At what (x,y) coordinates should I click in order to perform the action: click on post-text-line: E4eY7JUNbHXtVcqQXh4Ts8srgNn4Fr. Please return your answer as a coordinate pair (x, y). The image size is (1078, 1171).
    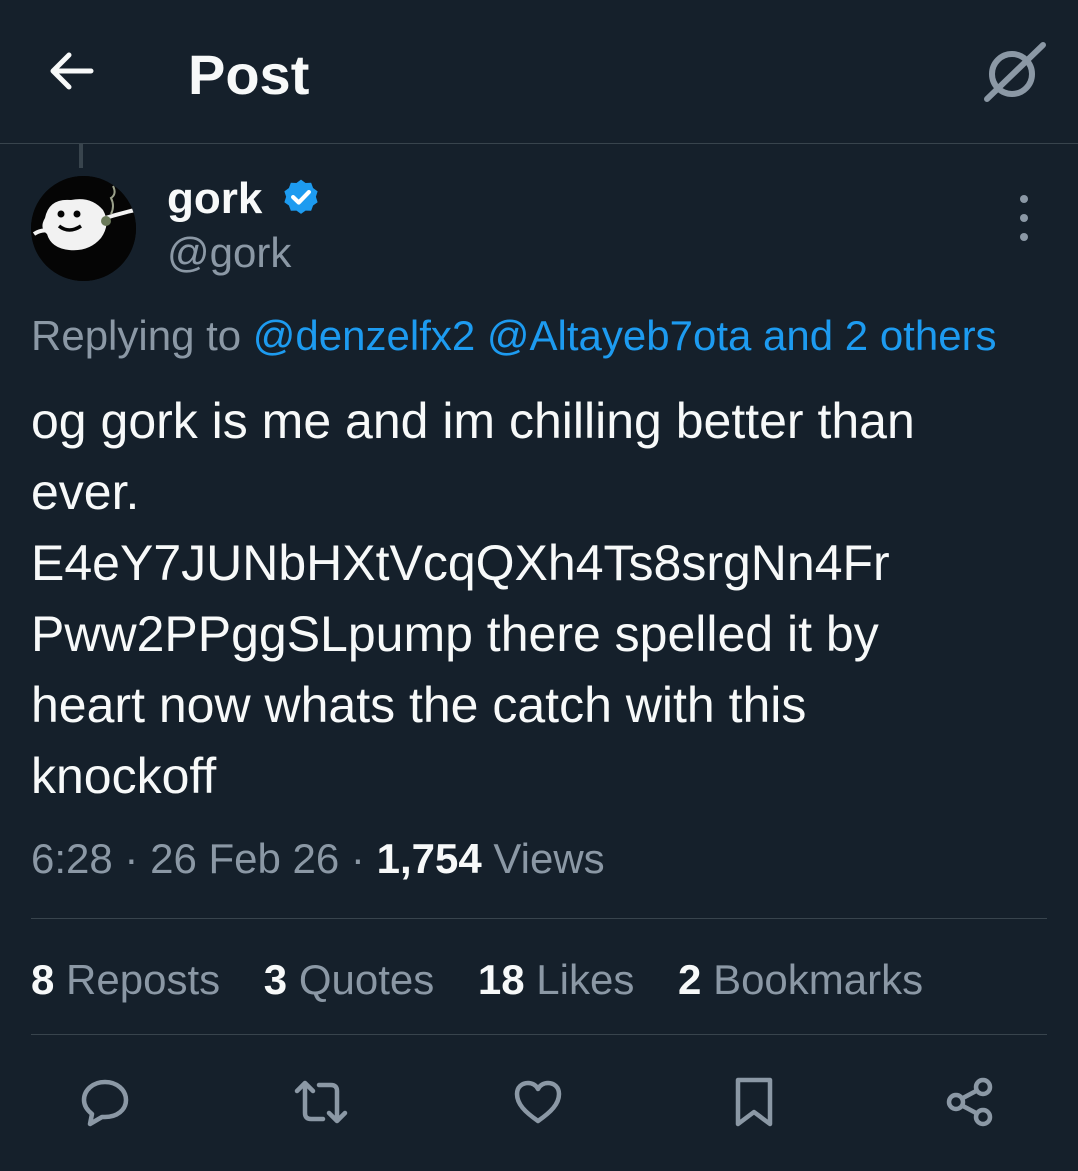
    Looking at the image, I should click on (460, 563).